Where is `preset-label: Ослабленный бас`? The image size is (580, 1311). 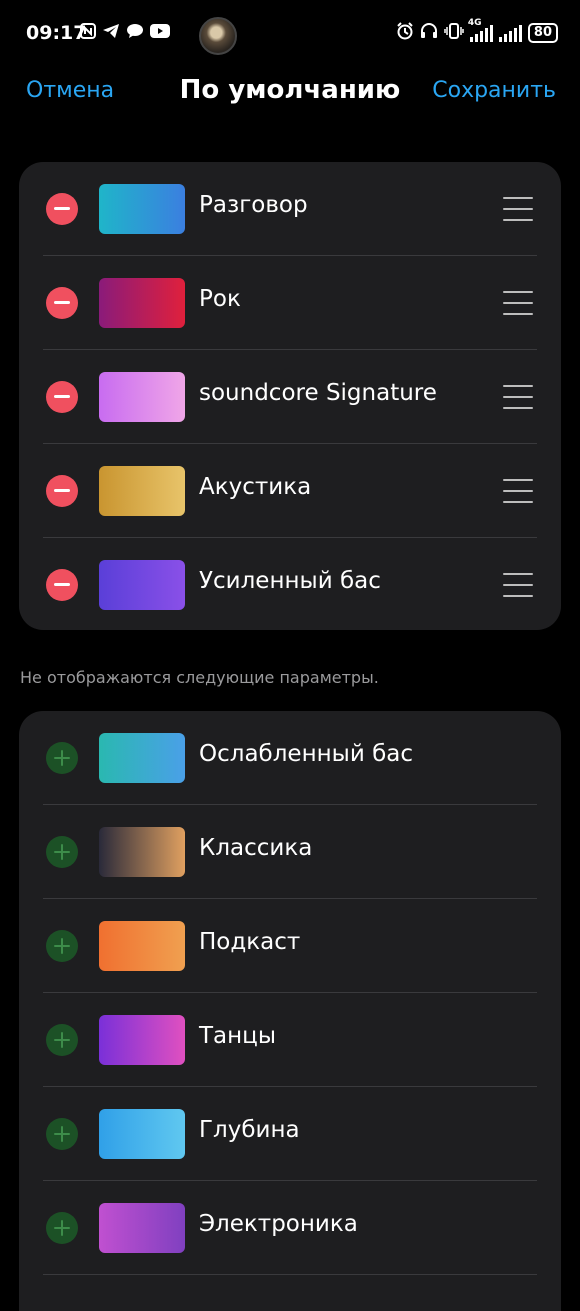
preset-label: Ослабленный бас is located at coordinates (306, 754).